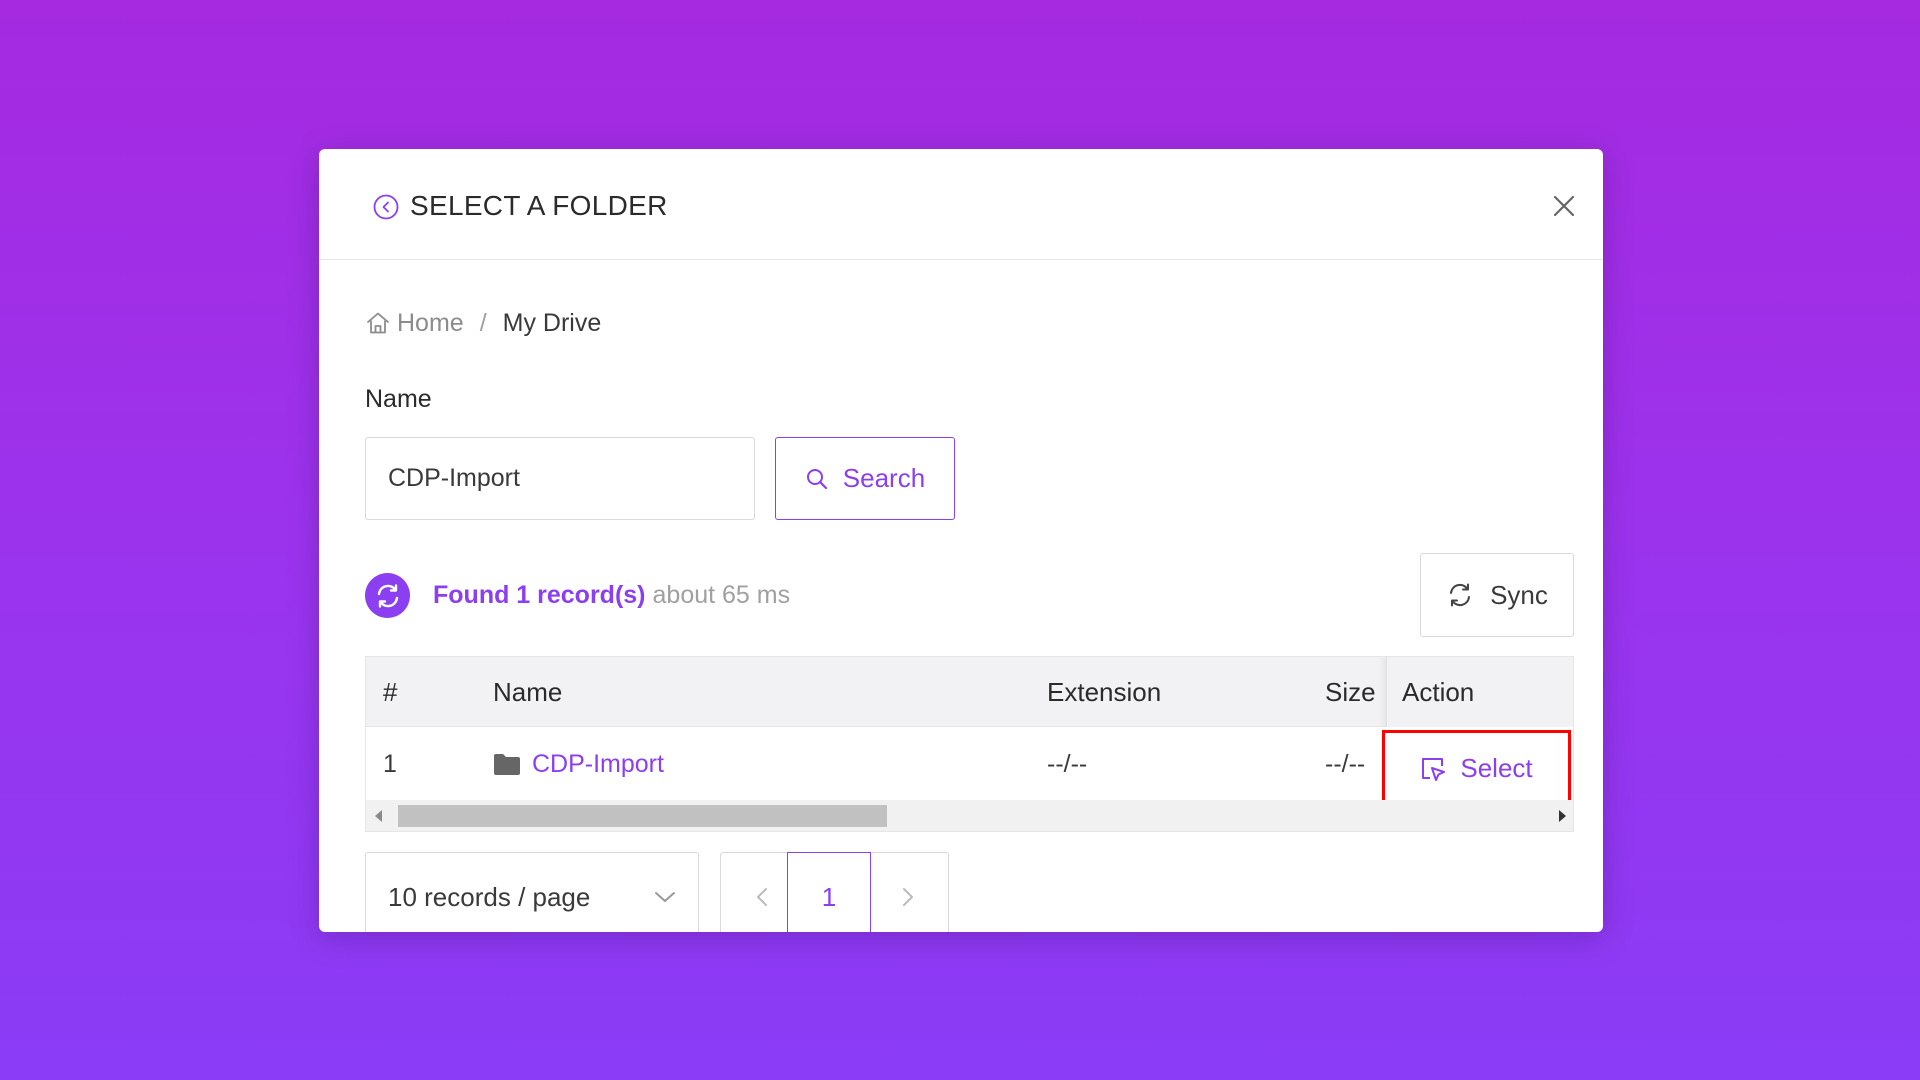 Image resolution: width=1920 pixels, height=1080 pixels. I want to click on refresh-icon, so click(387, 595).